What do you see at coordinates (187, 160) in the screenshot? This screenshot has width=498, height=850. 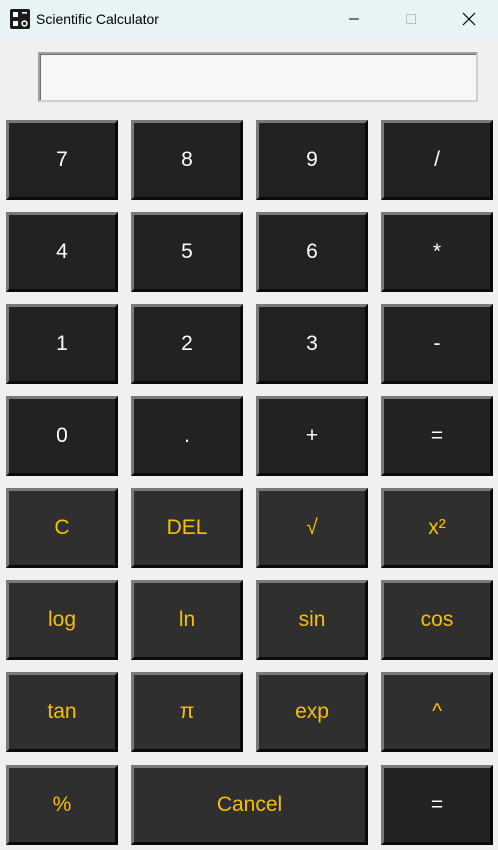 I see `button-8: 8` at bounding box center [187, 160].